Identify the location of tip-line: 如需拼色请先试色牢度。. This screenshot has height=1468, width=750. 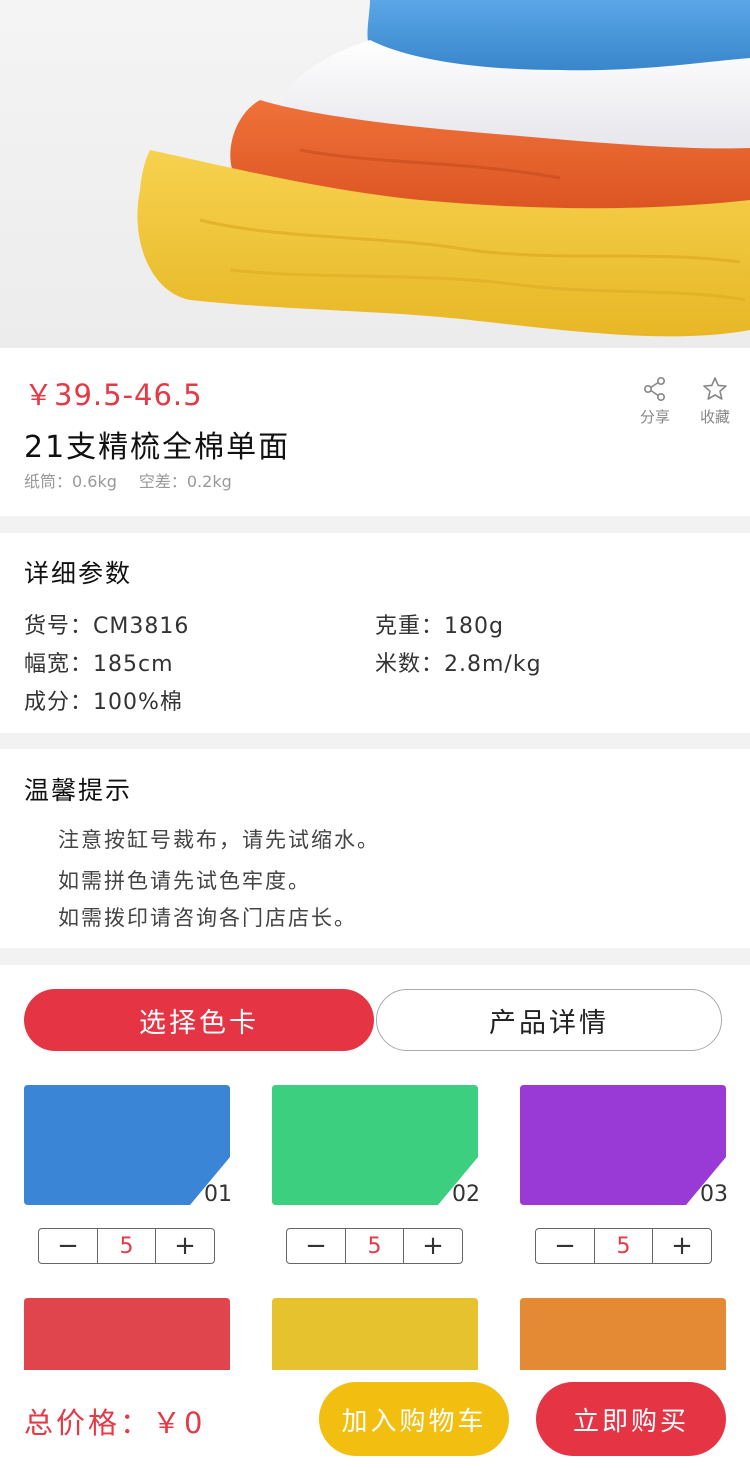
(184, 881).